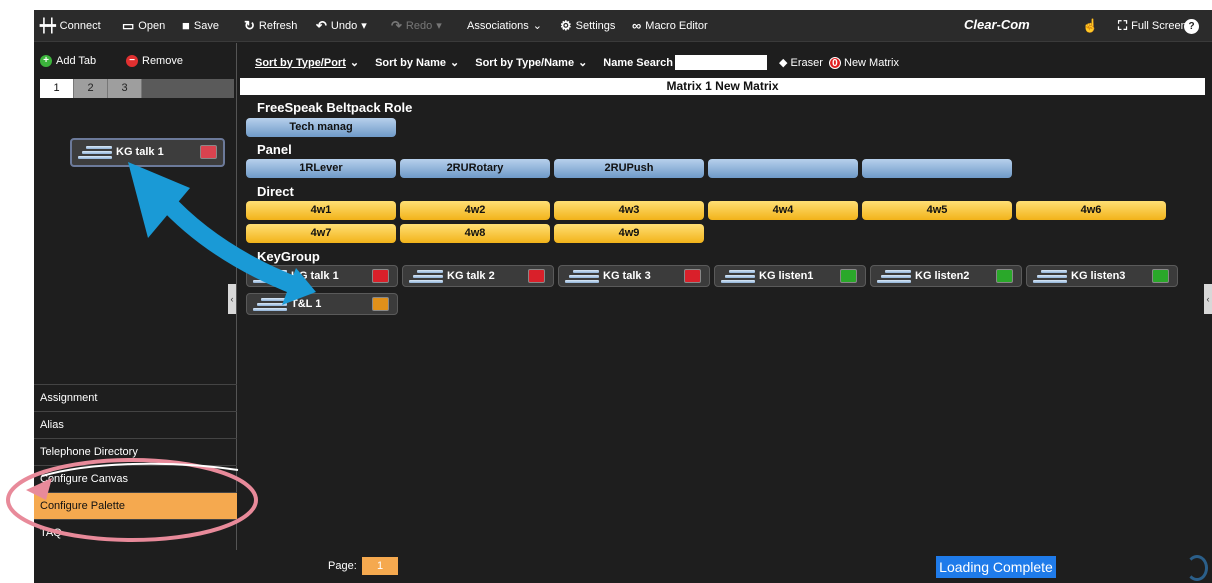 This screenshot has width=1212, height=583. What do you see at coordinates (39, 489) in the screenshot?
I see `highlight-pointer-icon` at bounding box center [39, 489].